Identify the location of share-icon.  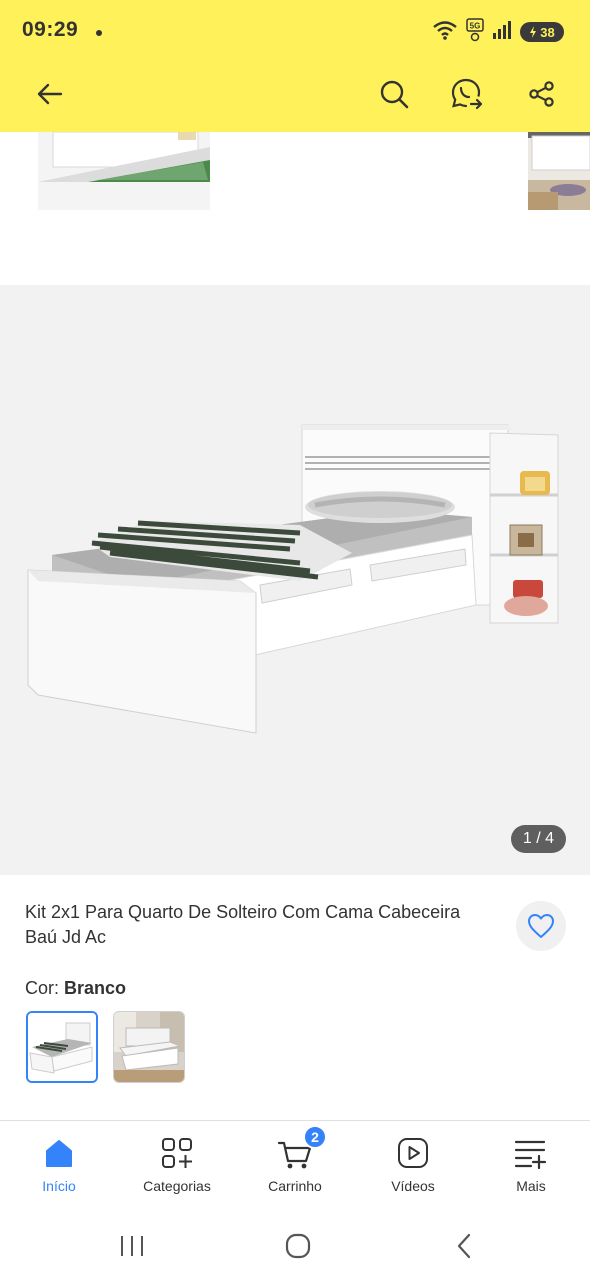
(542, 94).